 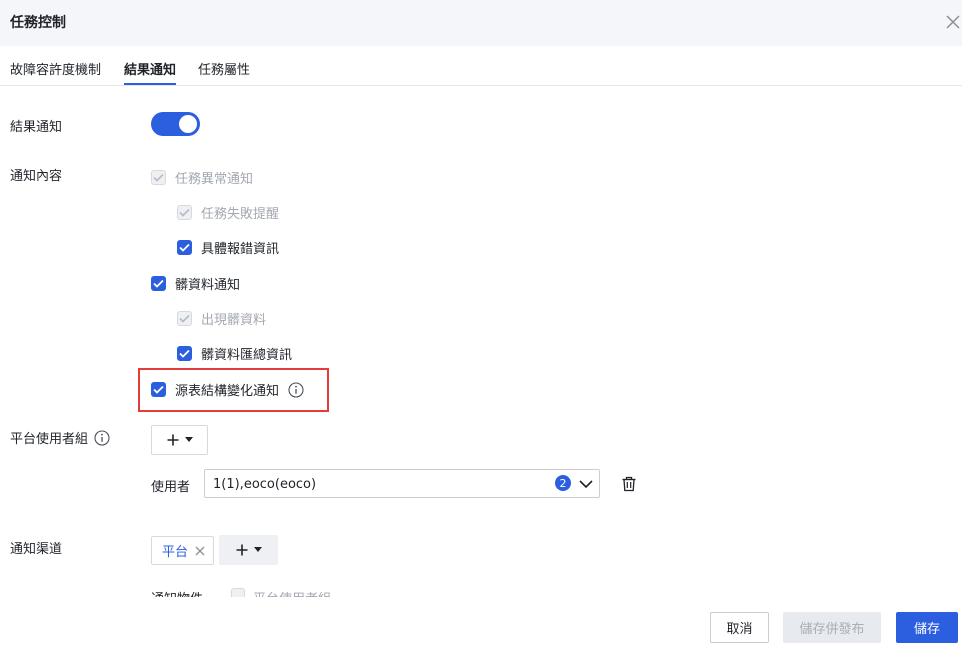 What do you see at coordinates (36, 549) in the screenshot?
I see `notify-channel-label: 通知渠道` at bounding box center [36, 549].